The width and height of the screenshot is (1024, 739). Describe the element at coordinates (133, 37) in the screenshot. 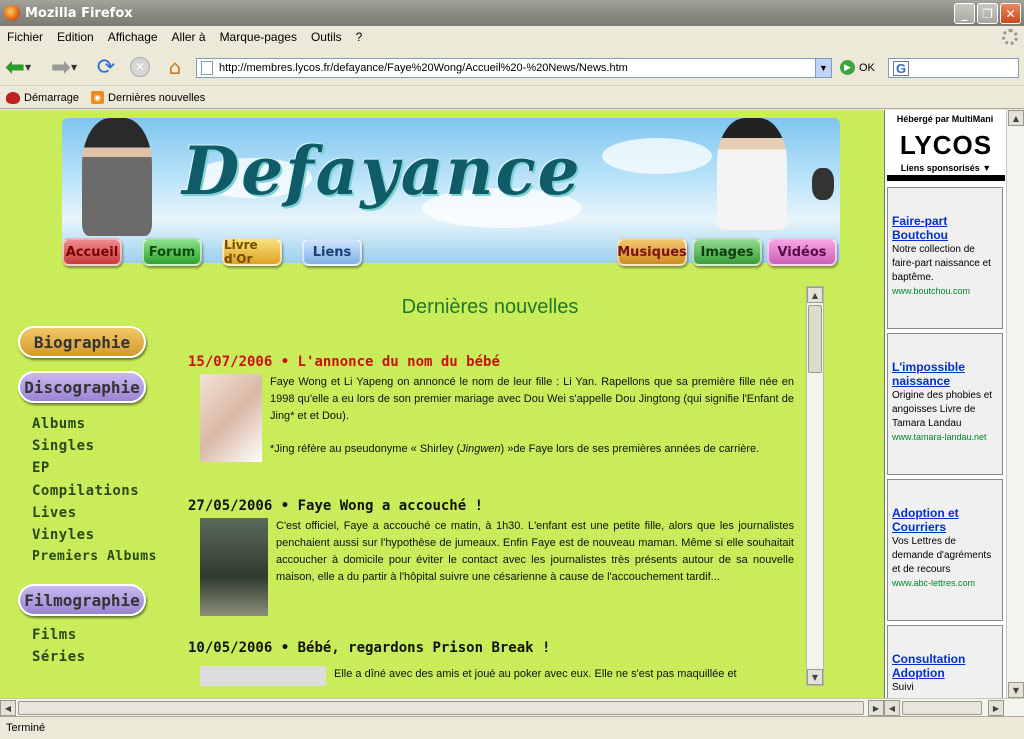

I see `menu-affichage: Affichage` at that location.